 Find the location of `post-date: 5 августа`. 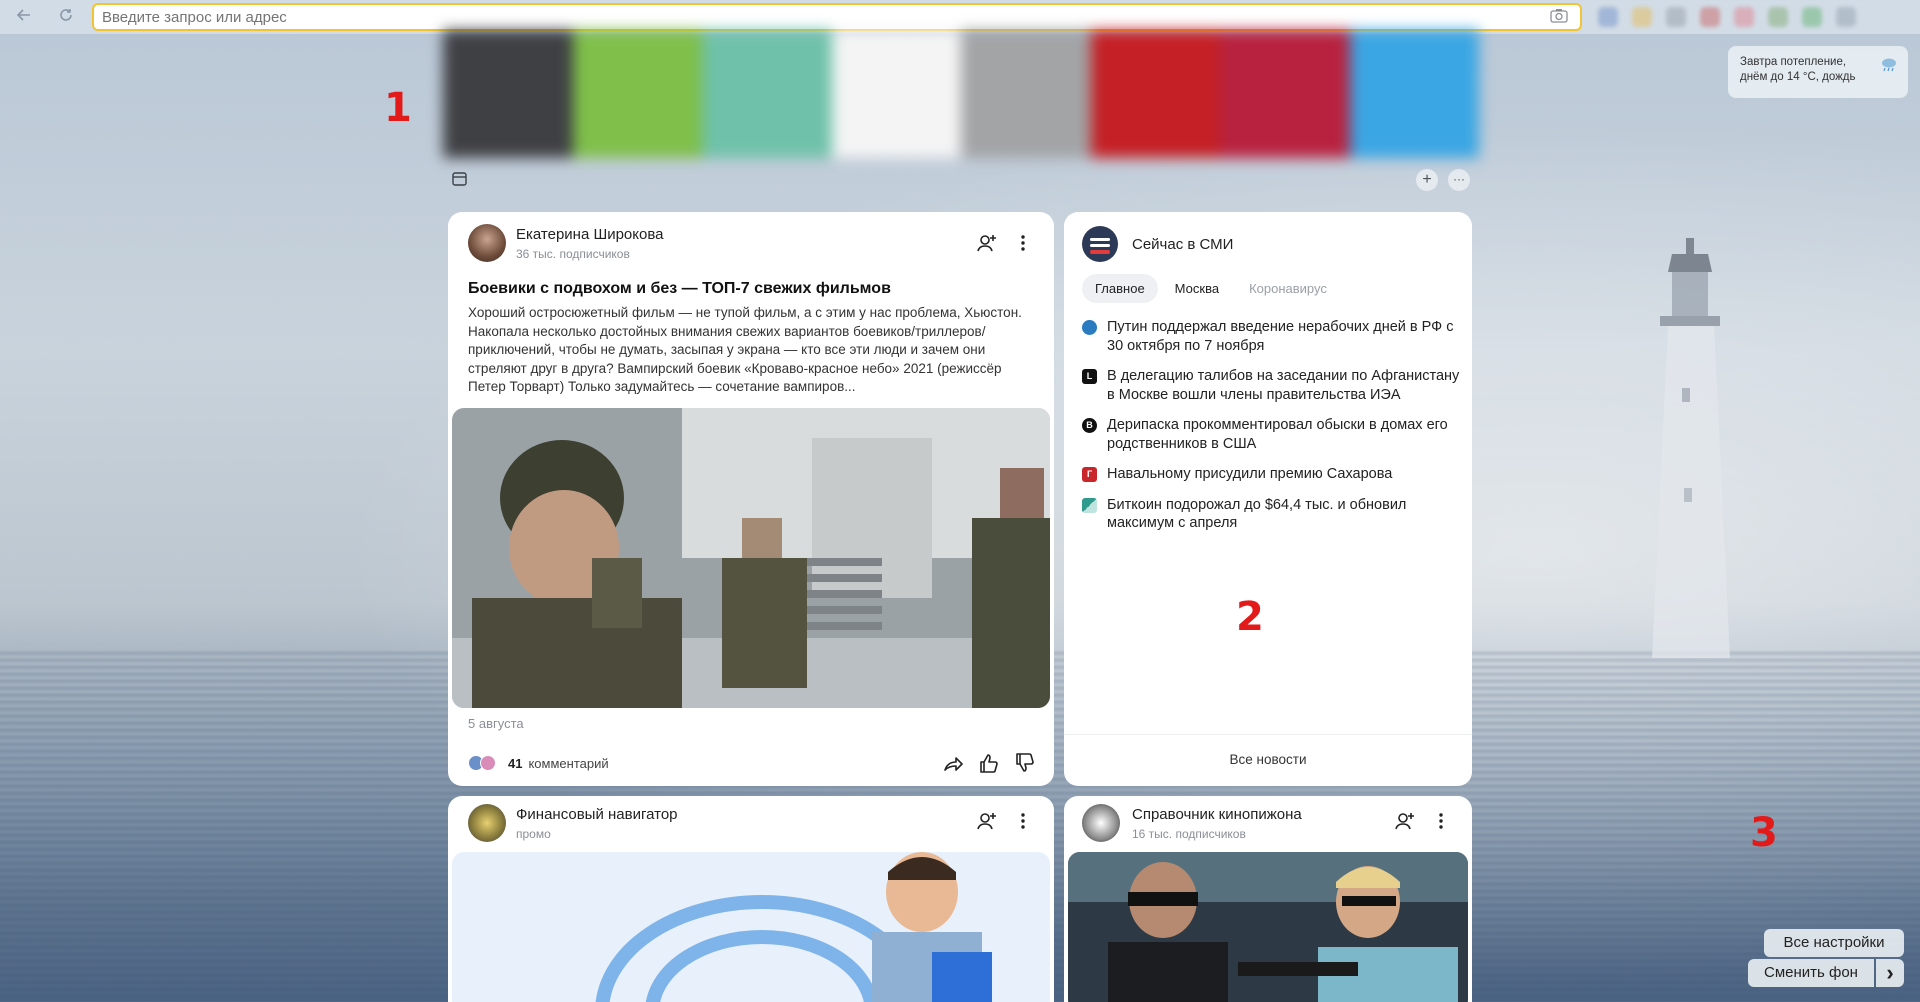

post-date: 5 августа is located at coordinates (496, 723).